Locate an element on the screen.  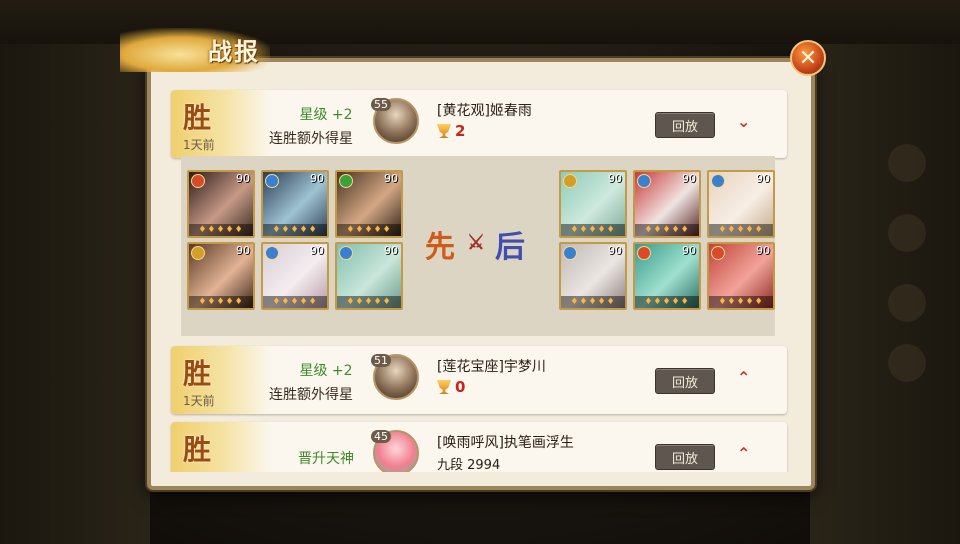
opponent-rank: 九段 2994 is located at coordinates (469, 465).